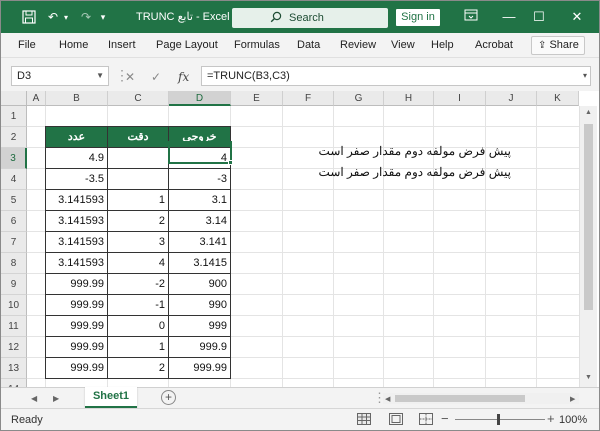 This screenshot has width=600, height=431. What do you see at coordinates (111, 397) in the screenshot?
I see `tab-sheet1: Sheet1` at bounding box center [111, 397].